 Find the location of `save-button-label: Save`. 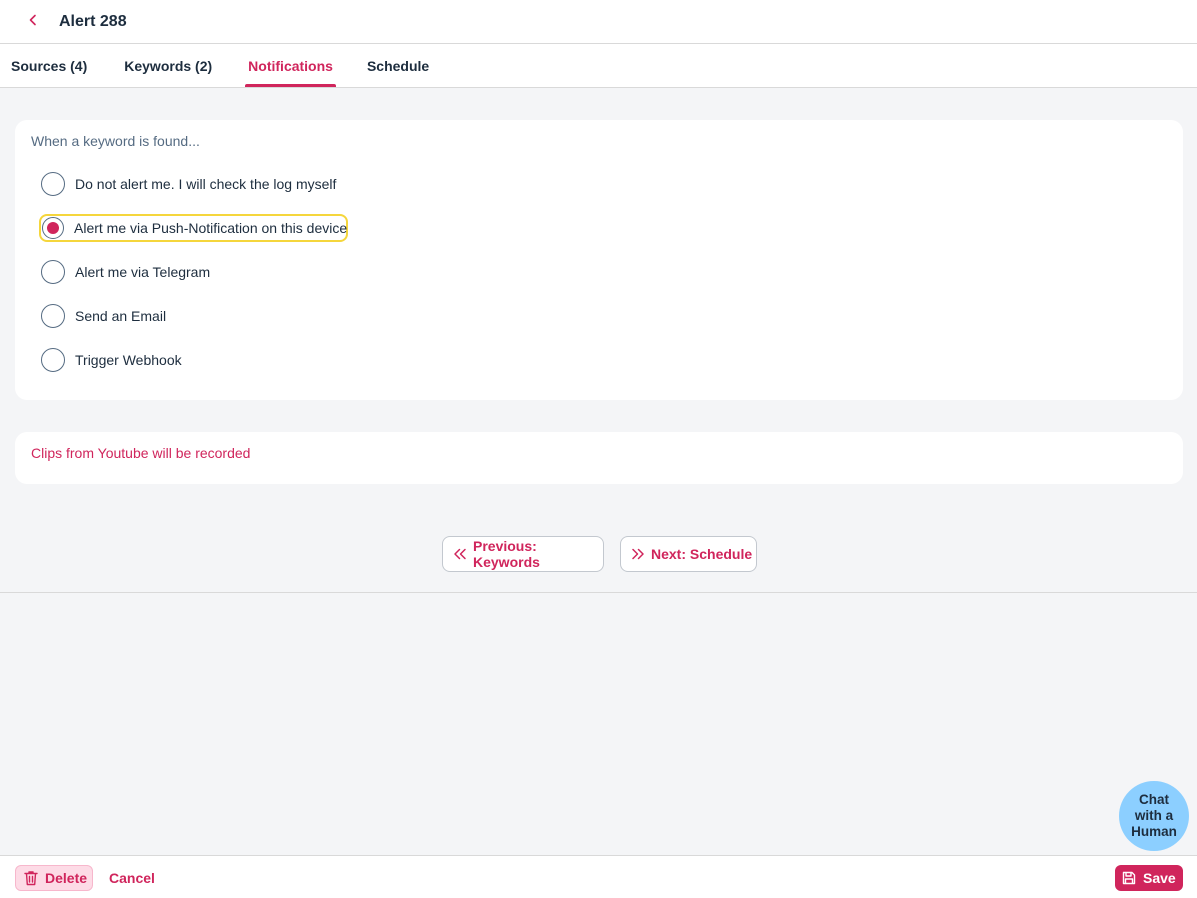

save-button-label: Save is located at coordinates (1159, 878).